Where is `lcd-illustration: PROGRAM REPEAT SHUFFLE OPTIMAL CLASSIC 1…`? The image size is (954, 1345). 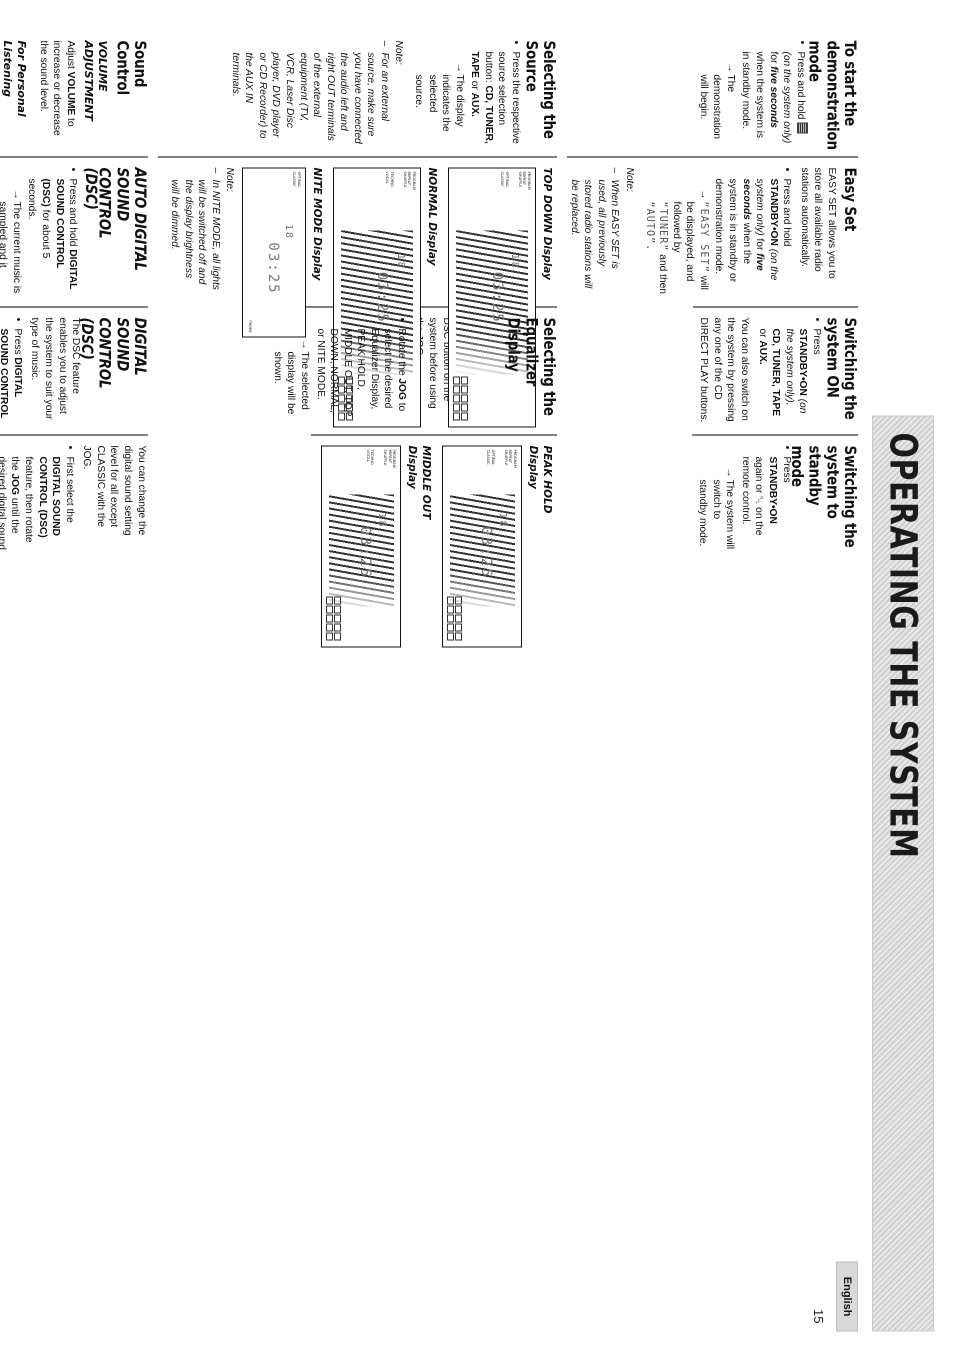
lcd-illustration: PROGRAM REPEAT SHUFFLE OPTIMAL CLASSIC 1… is located at coordinates (482, 546).